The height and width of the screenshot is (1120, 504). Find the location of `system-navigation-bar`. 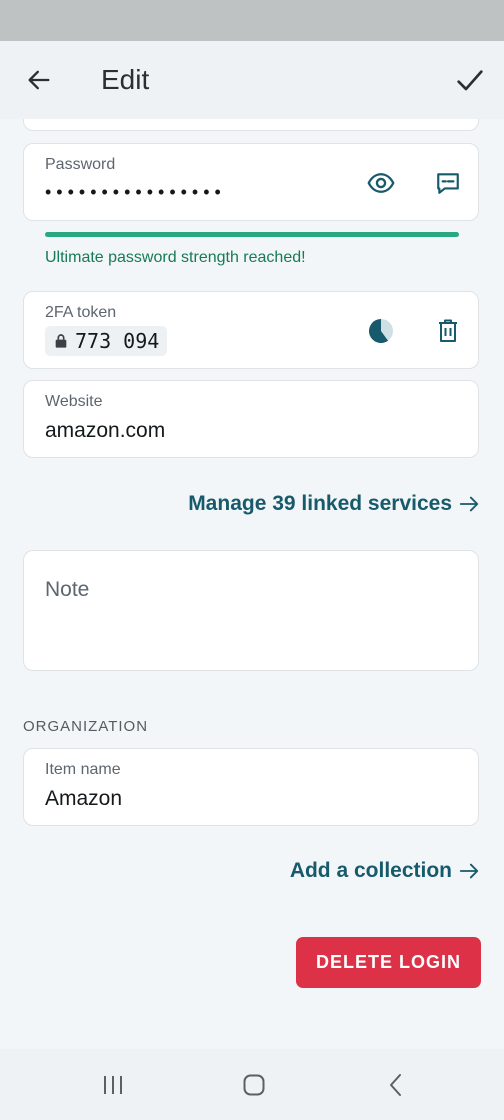

system-navigation-bar is located at coordinates (252, 1084).